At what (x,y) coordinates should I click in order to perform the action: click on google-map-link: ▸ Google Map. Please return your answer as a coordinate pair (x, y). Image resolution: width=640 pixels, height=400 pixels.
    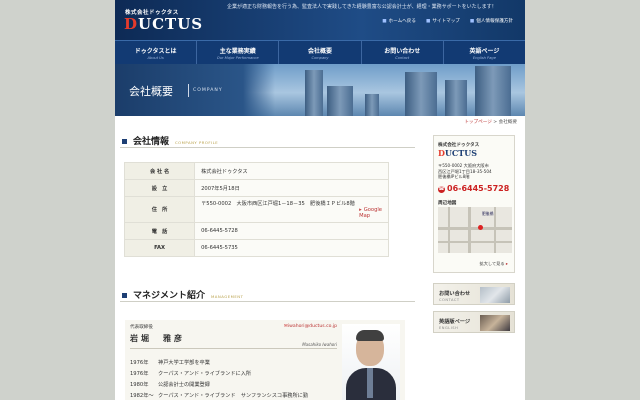
    Looking at the image, I should click on (370, 213).